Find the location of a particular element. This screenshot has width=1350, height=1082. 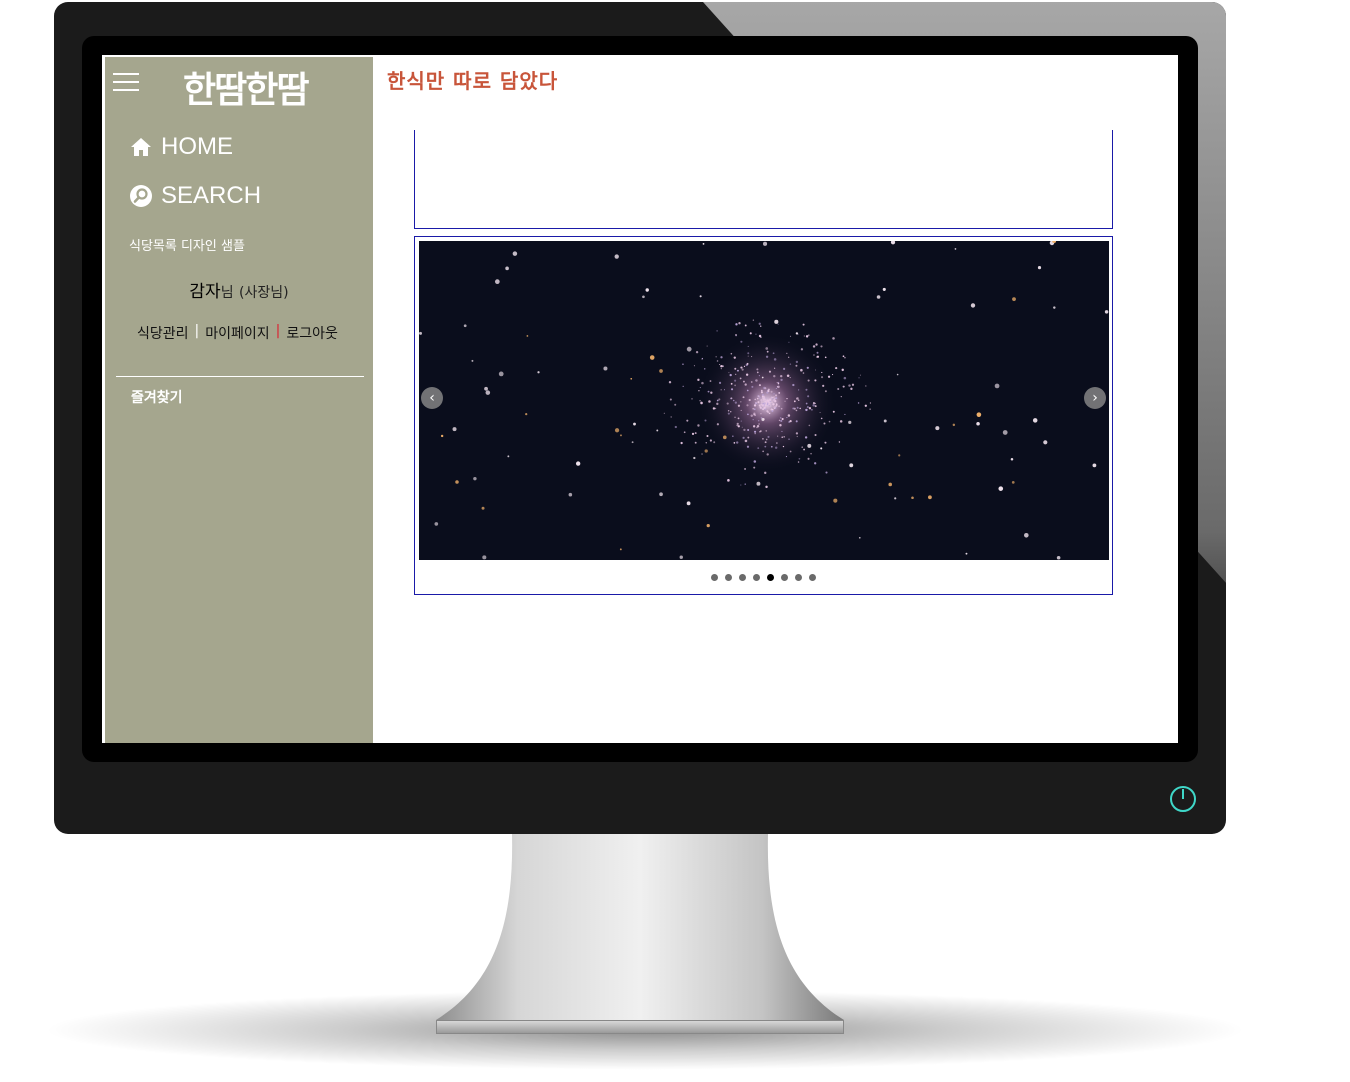

chevron-right-icon: › is located at coordinates (1095, 398).